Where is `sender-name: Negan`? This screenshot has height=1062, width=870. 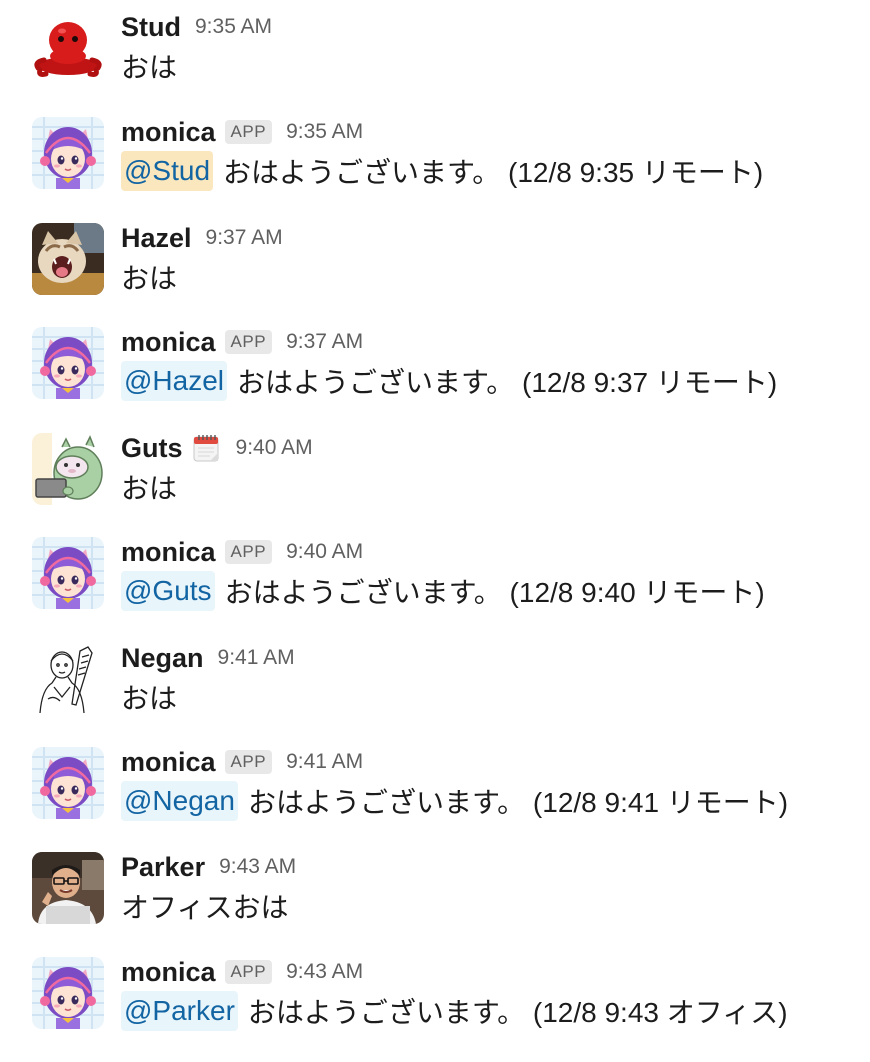
sender-name: Negan is located at coordinates (162, 658).